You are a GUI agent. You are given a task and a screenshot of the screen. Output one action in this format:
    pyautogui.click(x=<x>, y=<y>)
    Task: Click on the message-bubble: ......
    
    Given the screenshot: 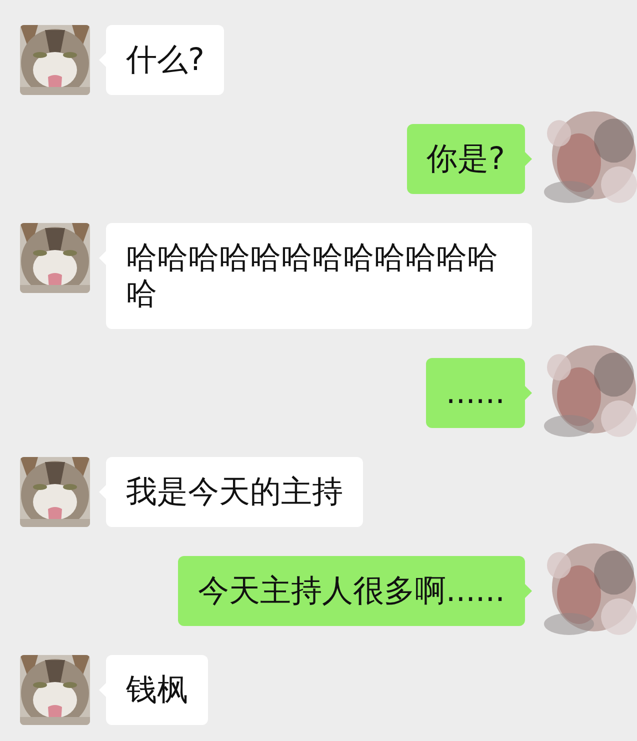 What is the action you would take?
    pyautogui.click(x=475, y=393)
    